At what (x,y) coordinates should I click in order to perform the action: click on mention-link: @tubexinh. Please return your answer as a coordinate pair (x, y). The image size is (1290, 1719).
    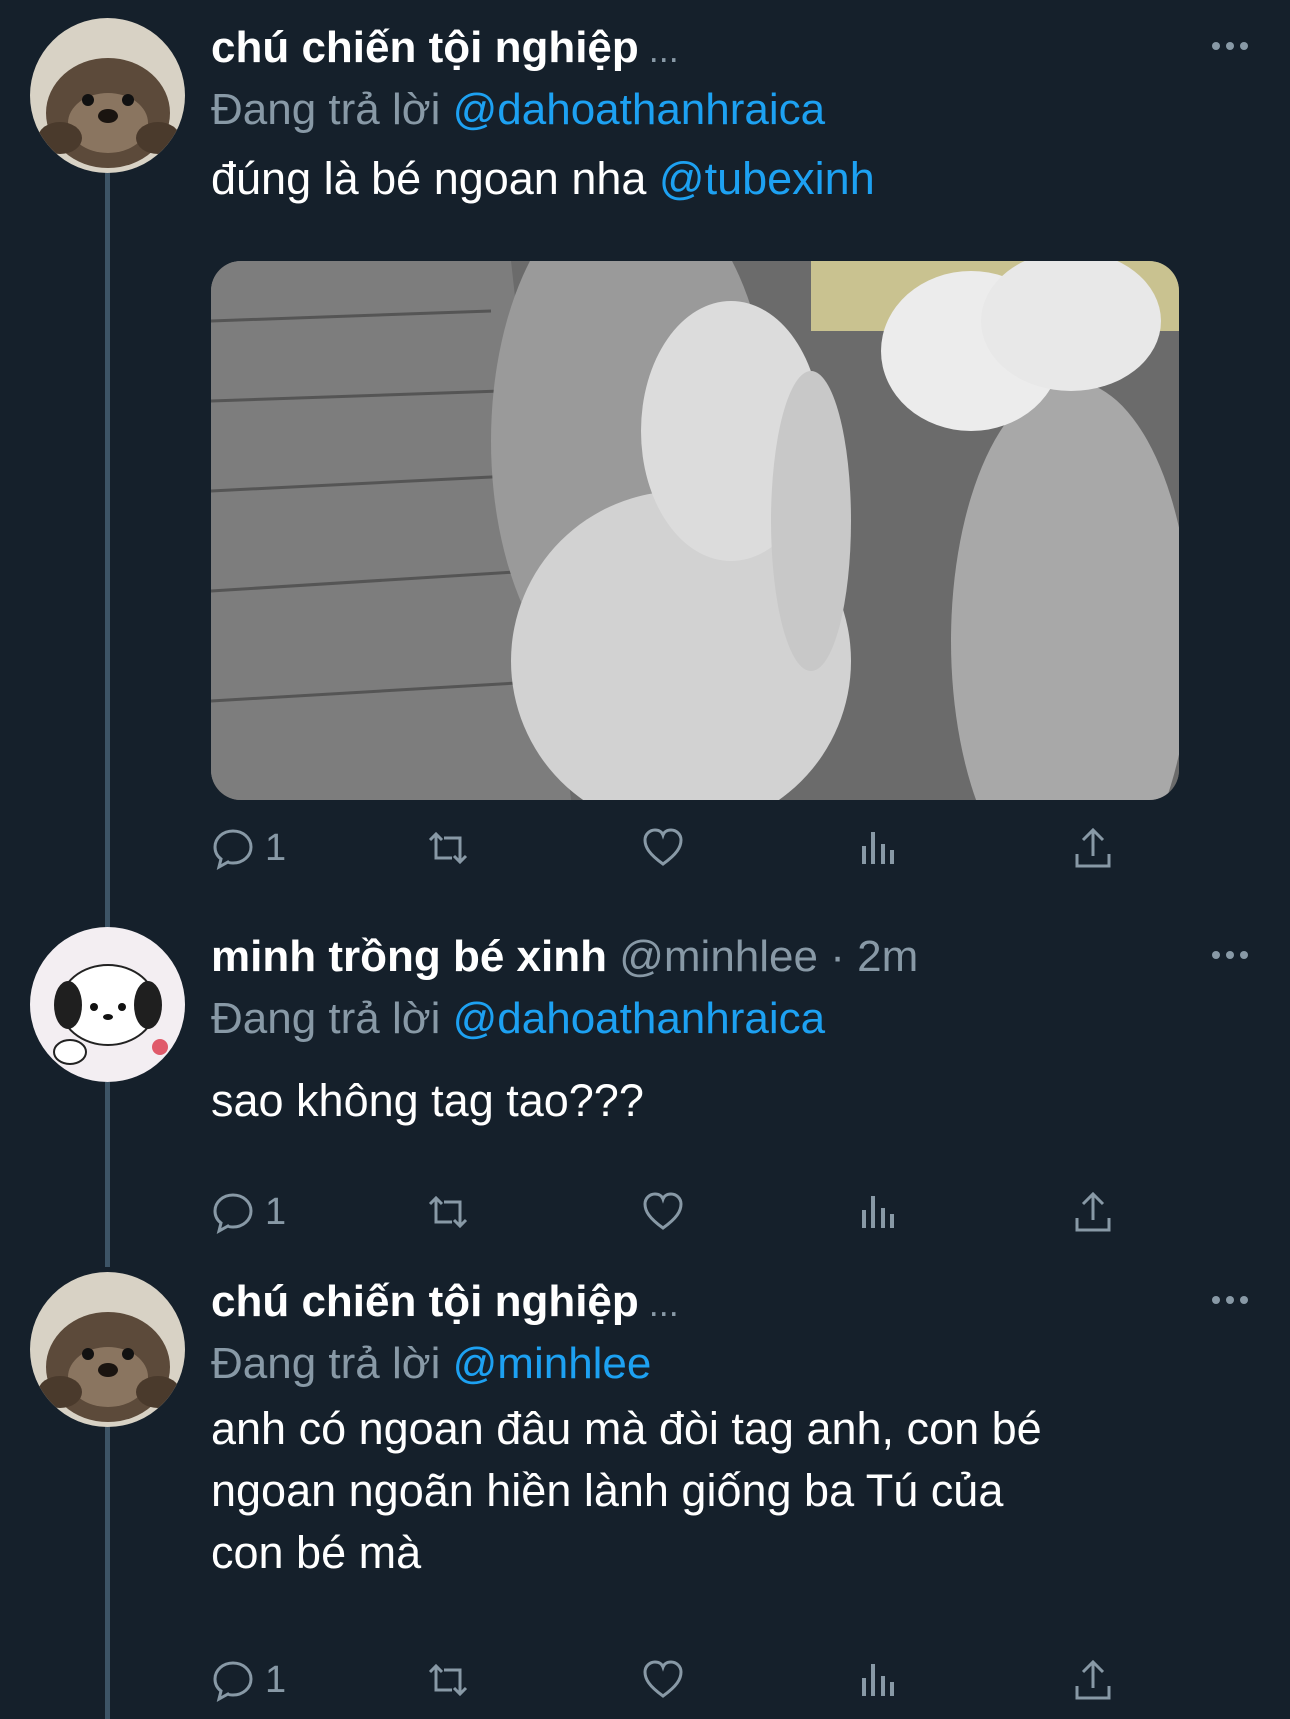
    Looking at the image, I should click on (767, 178).